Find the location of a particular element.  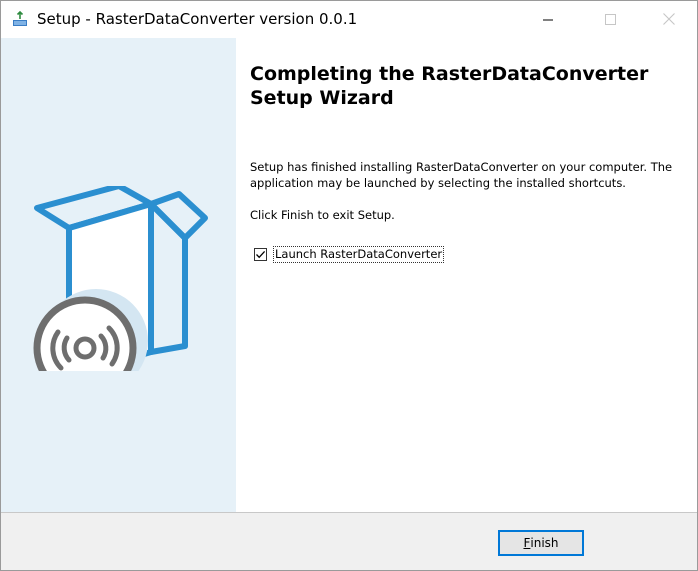

close-icon is located at coordinates (669, 19).